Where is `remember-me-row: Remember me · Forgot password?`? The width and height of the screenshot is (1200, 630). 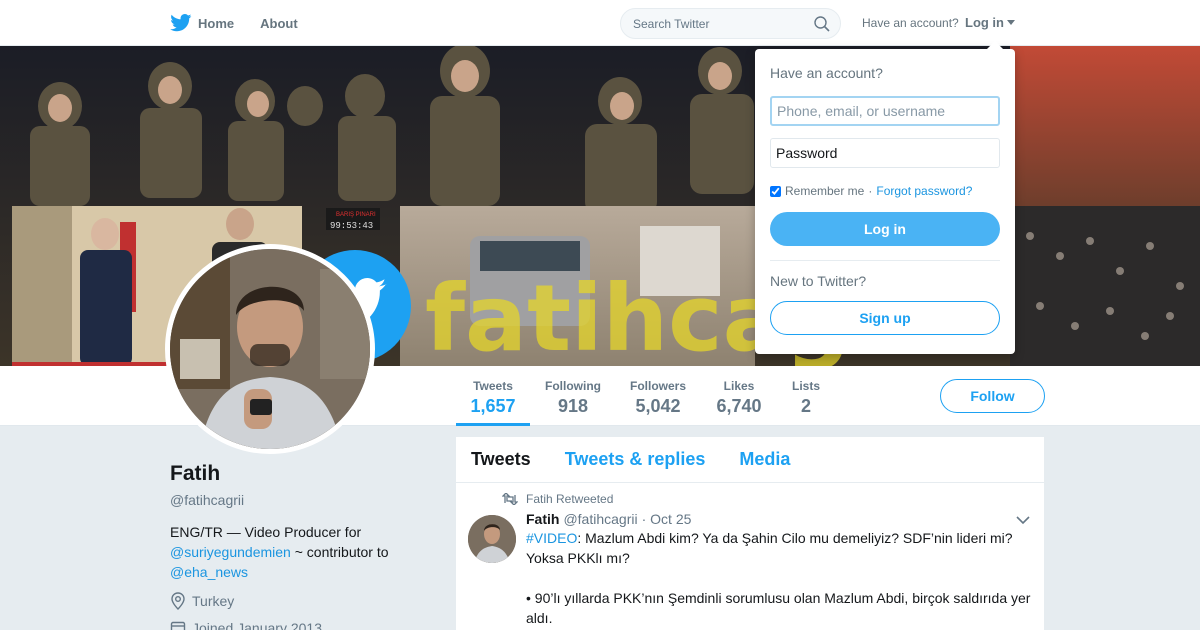 remember-me-row: Remember me · Forgot password? is located at coordinates (885, 191).